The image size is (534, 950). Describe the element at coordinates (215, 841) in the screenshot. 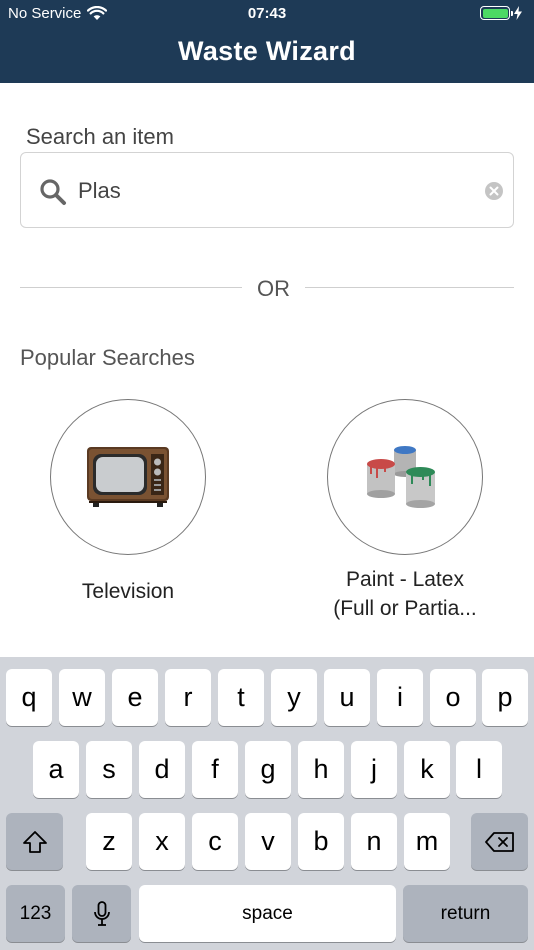

I see `key-c: c` at that location.